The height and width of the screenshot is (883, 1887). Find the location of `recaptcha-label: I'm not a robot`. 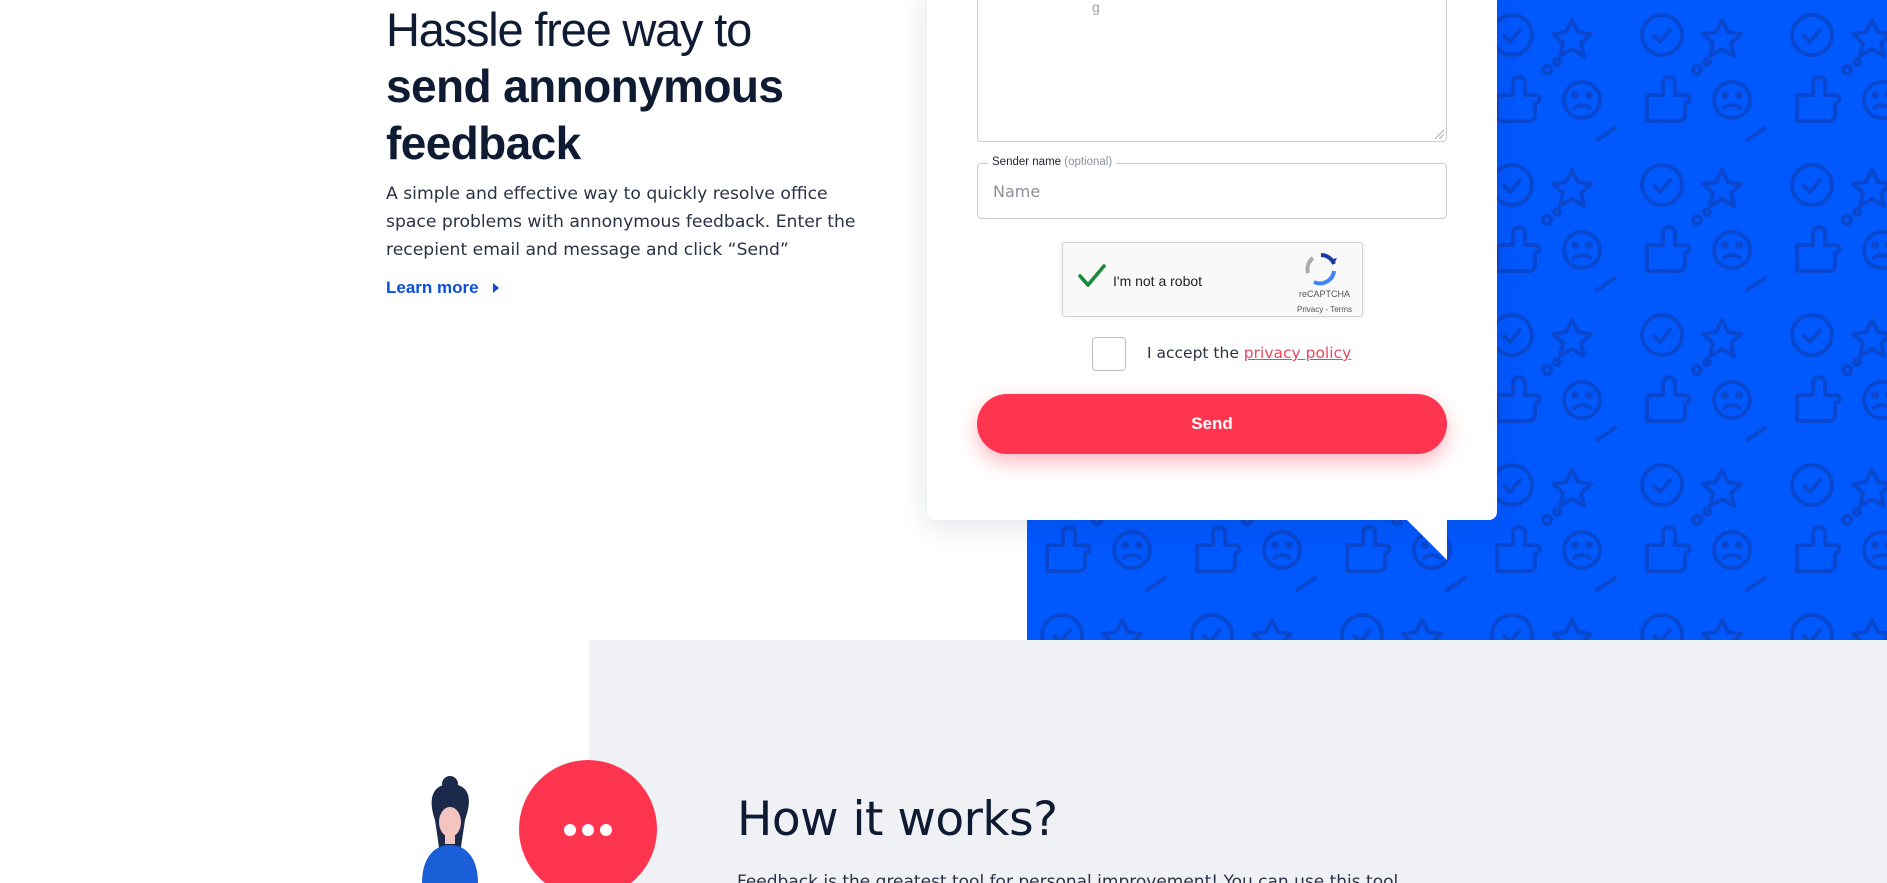

recaptcha-label: I'm not a robot is located at coordinates (1158, 281).